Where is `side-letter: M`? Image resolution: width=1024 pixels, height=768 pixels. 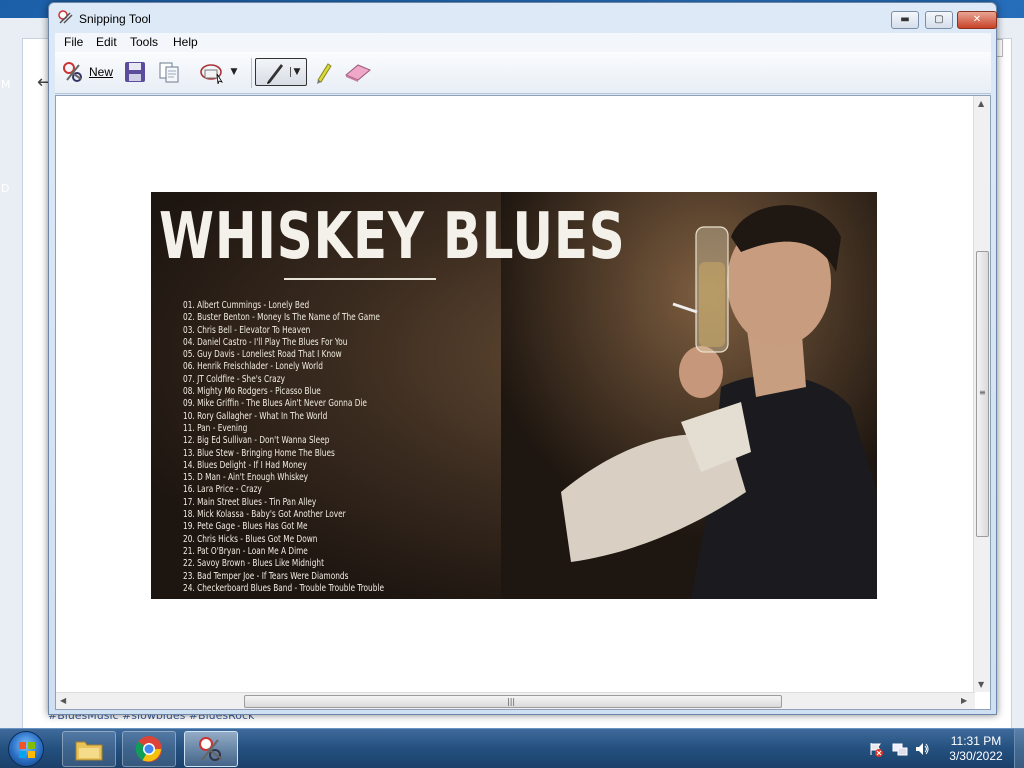 side-letter: M is located at coordinates (6, 84).